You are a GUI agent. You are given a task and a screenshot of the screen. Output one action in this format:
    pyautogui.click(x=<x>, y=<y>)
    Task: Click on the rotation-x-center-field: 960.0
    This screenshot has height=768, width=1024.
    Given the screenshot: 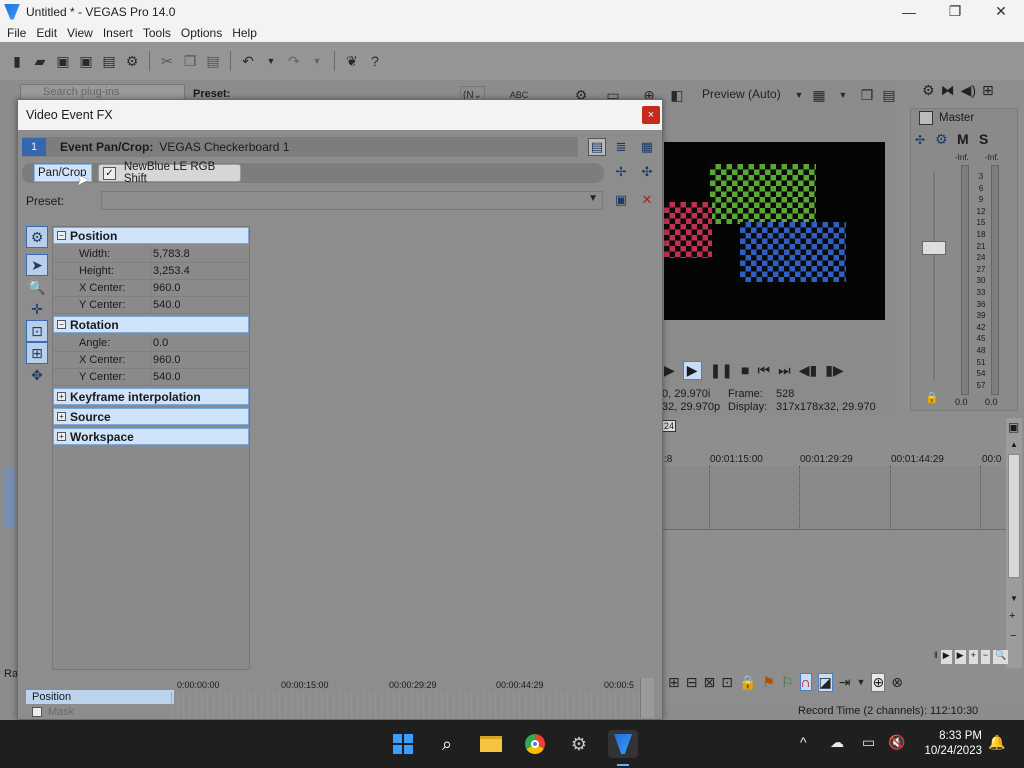 What is the action you would take?
    pyautogui.click(x=199, y=360)
    